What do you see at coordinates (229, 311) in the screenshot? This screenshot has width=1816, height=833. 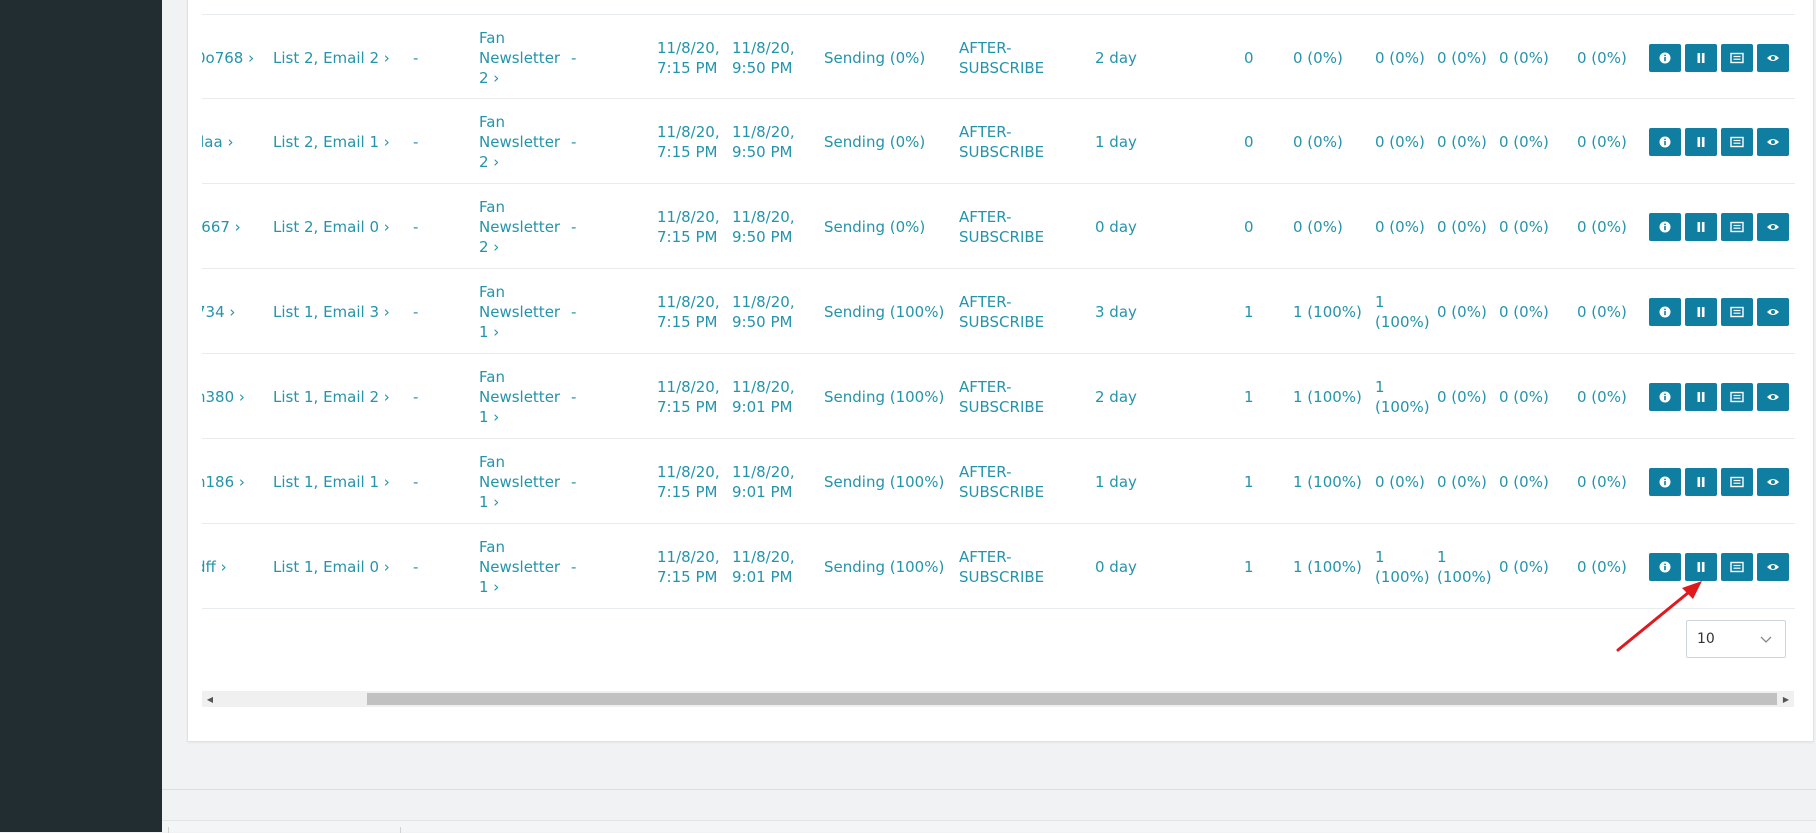 I see `row-id-link: 734 ›` at bounding box center [229, 311].